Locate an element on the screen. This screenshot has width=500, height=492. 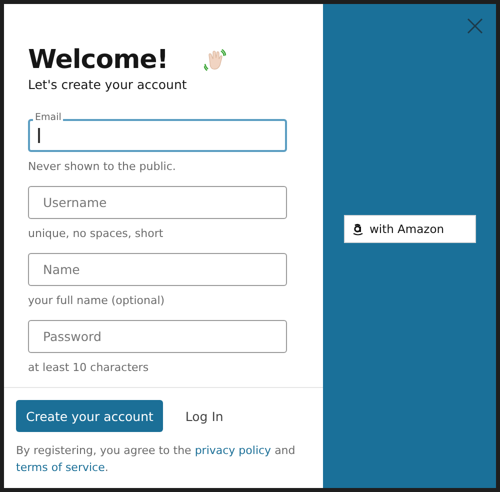
helper-text: Never shown to the public. is located at coordinates (102, 167).